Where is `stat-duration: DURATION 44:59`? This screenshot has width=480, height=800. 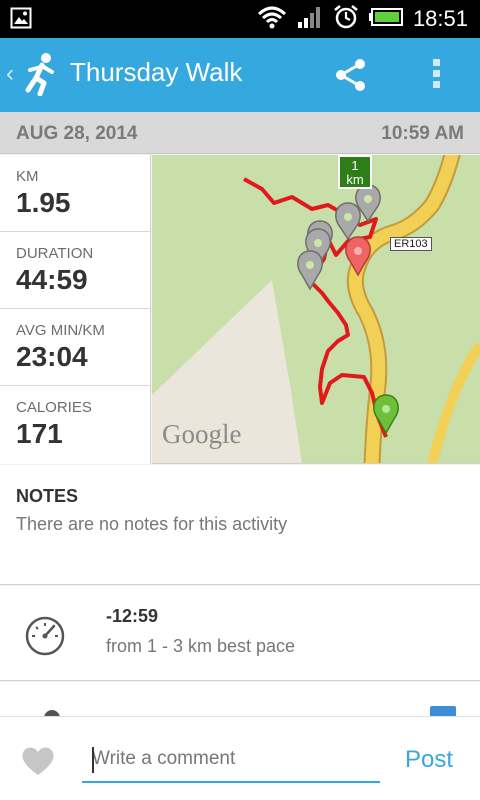 stat-duration: DURATION 44:59 is located at coordinates (75, 270).